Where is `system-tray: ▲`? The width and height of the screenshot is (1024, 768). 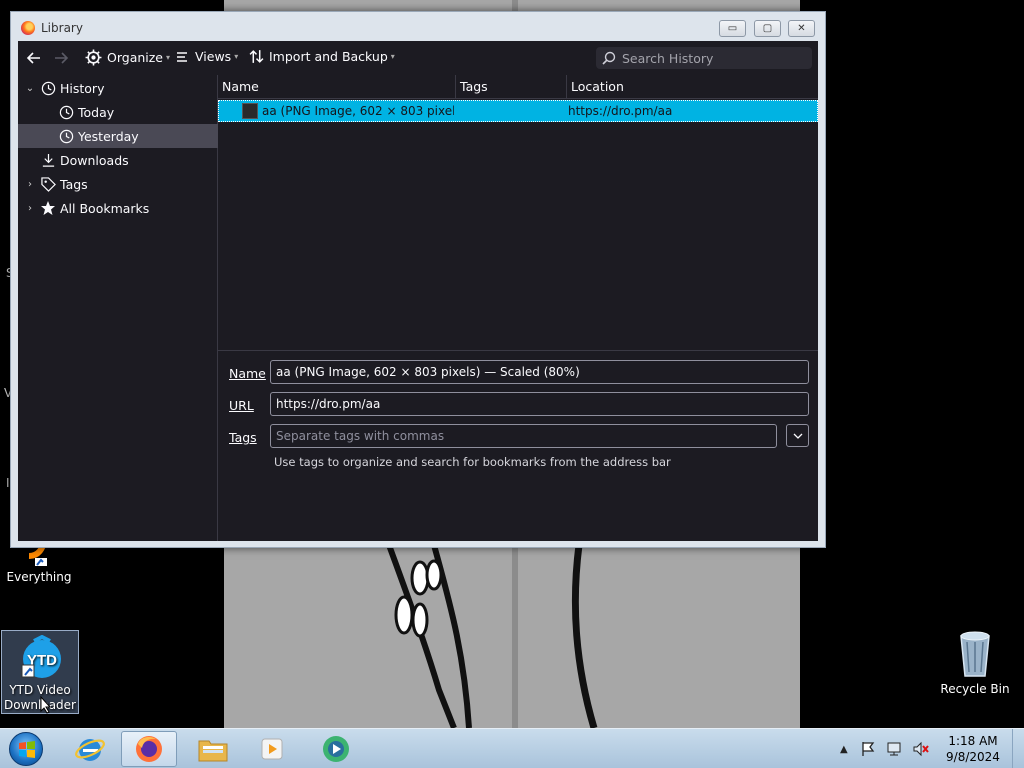
system-tray: ▲ is located at coordinates (885, 748).